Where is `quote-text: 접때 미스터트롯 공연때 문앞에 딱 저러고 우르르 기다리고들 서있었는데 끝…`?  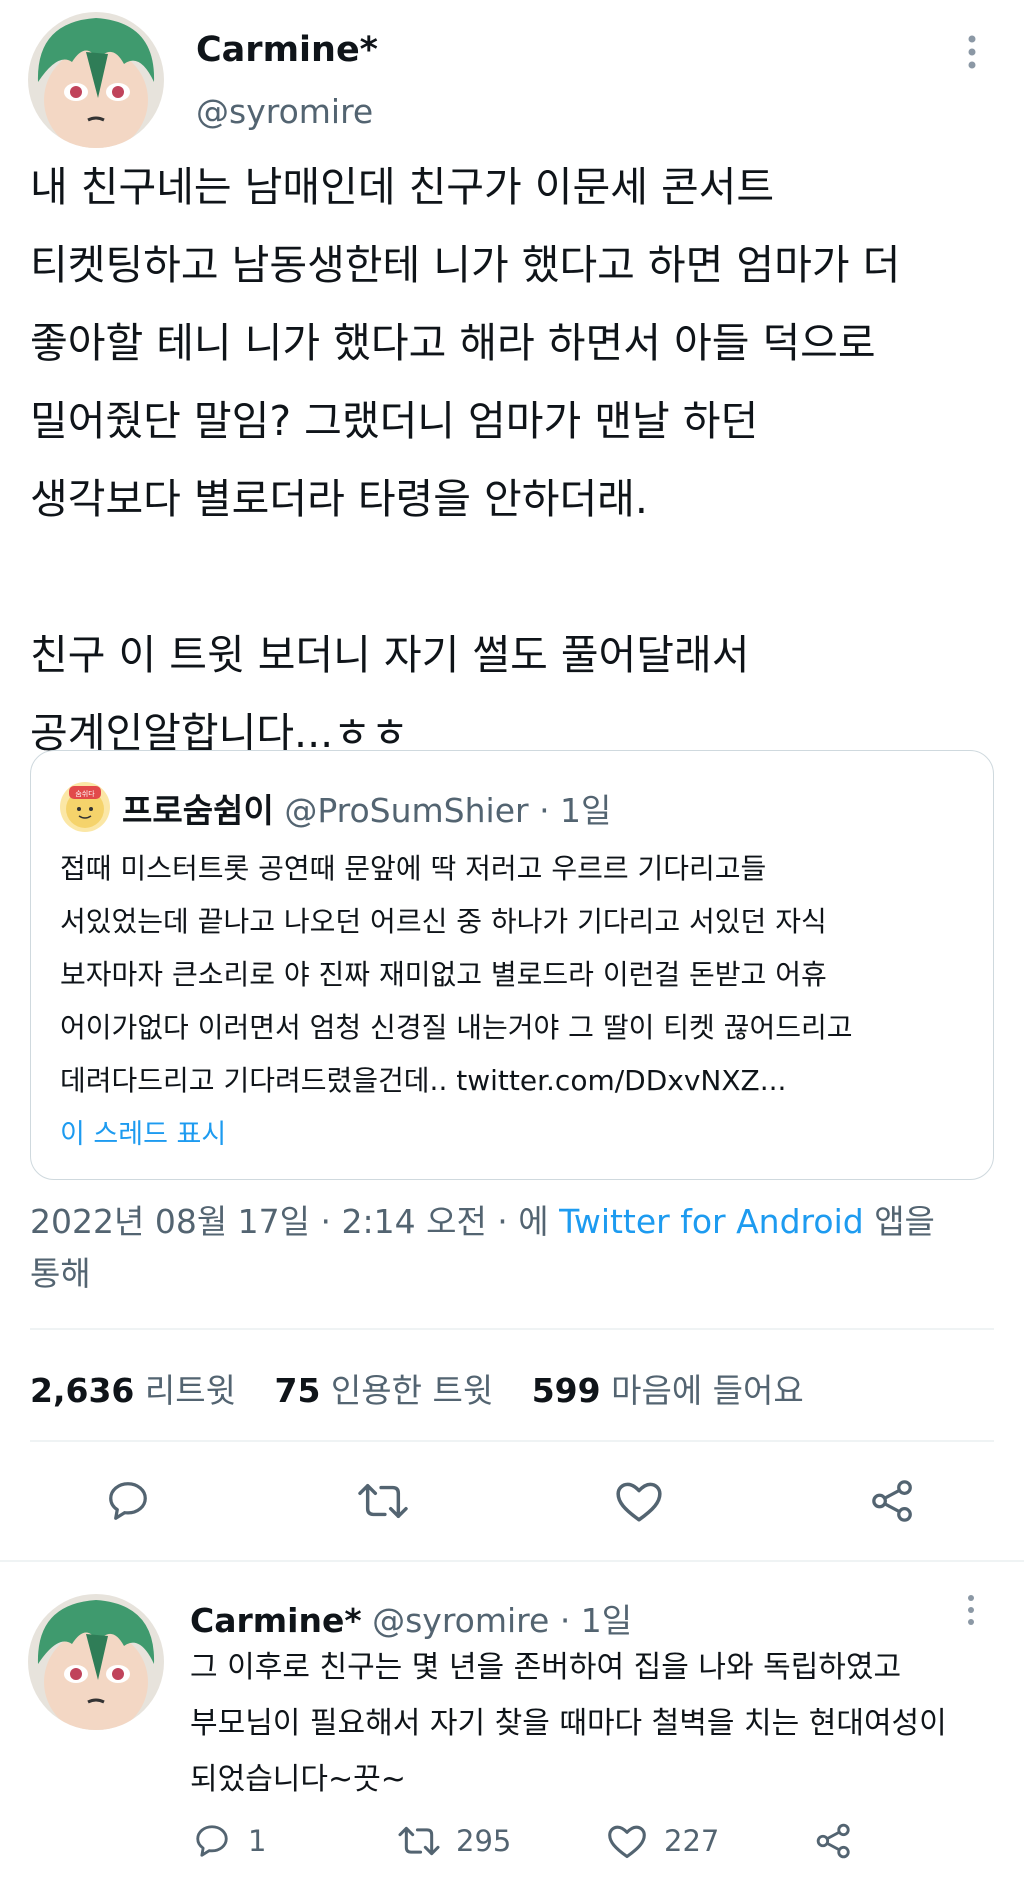 quote-text: 접때 미스터트롯 공연때 문앞에 딱 저러고 우르르 기다리고들 서있었는데 끝… is located at coordinates (456, 974).